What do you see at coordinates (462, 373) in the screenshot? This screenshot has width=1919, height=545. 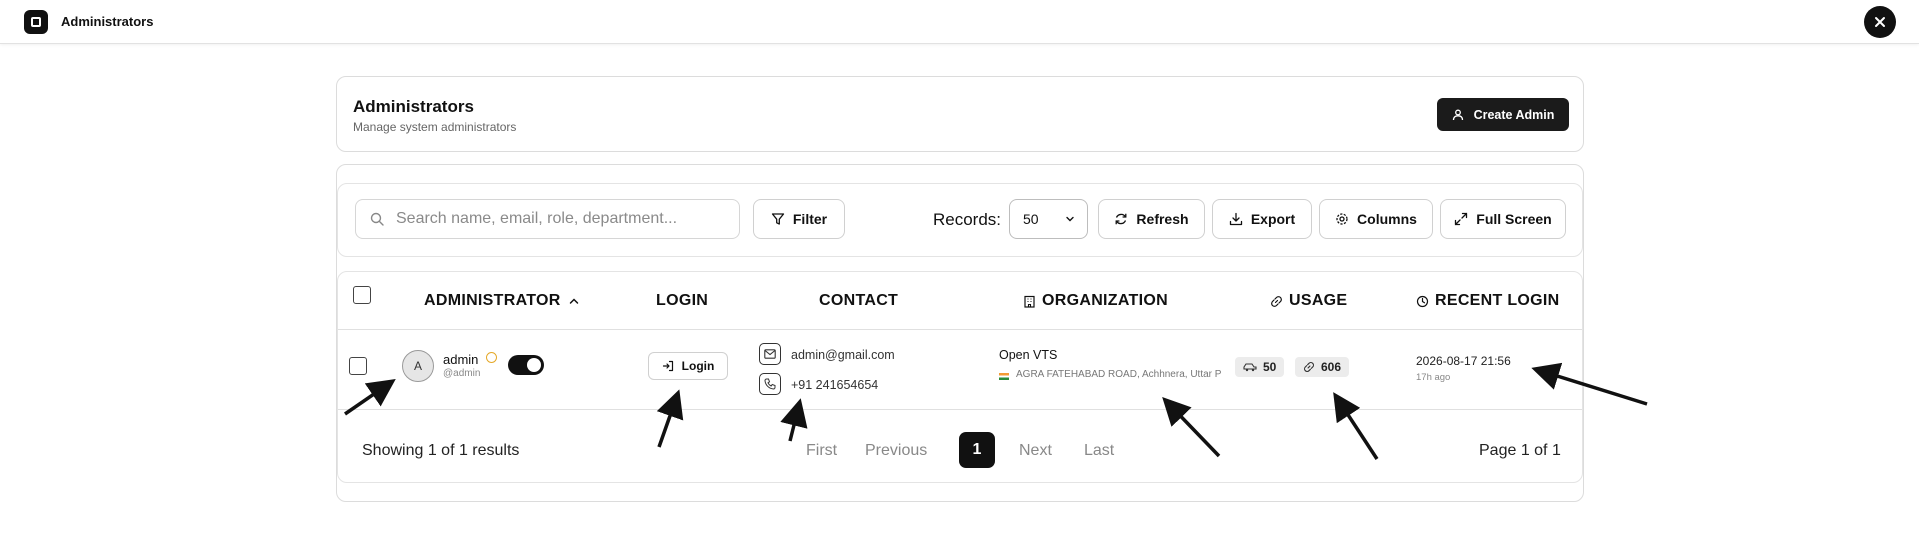 I see `admin-handle: @admin` at bounding box center [462, 373].